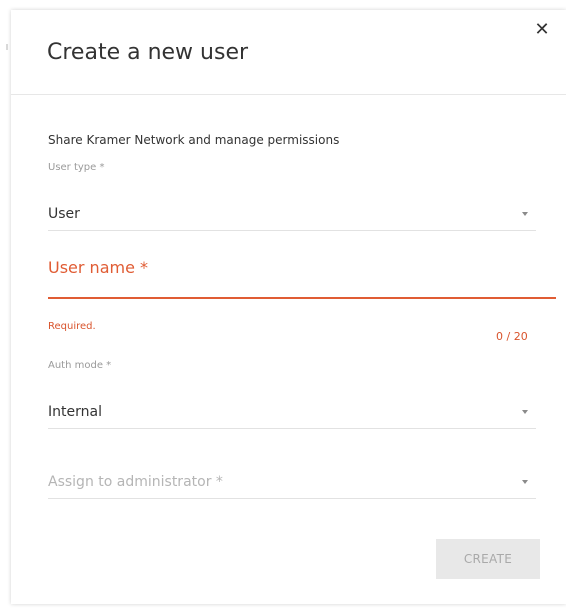 The image size is (566, 608). I want to click on auth-mode-label: Auth mode *, so click(80, 365).